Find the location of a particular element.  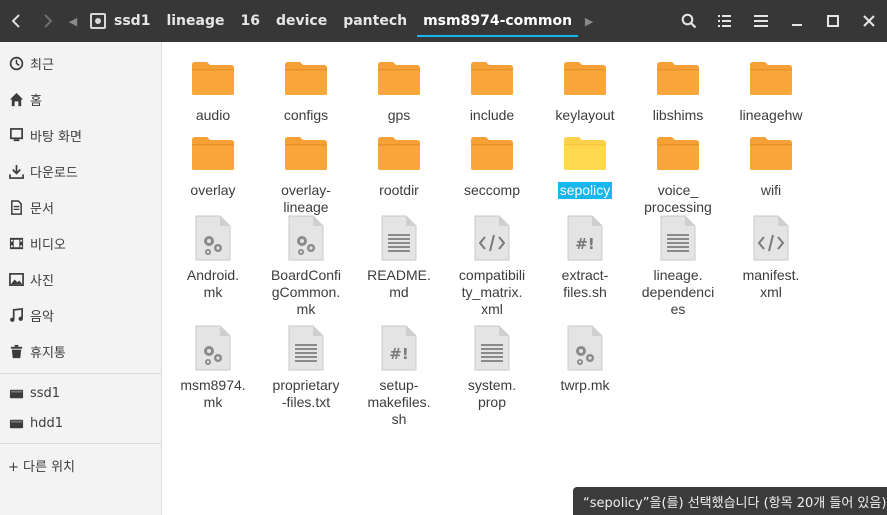

file-name: manifest. xml is located at coordinates (771, 283).